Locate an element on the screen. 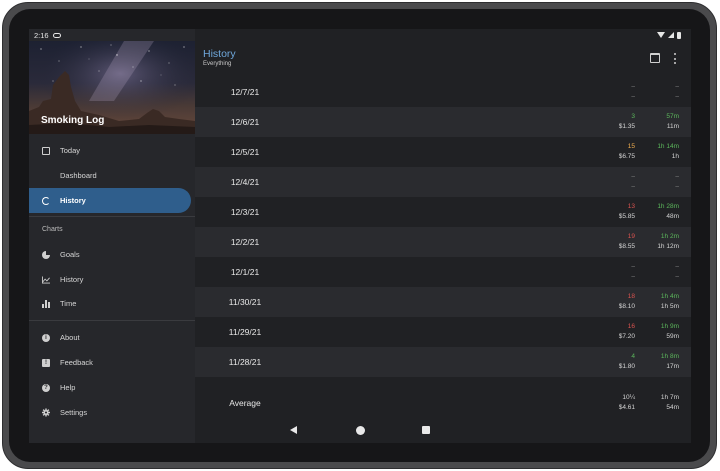 This screenshot has width=720, height=471. pie-chart-icon is located at coordinates (46, 254).